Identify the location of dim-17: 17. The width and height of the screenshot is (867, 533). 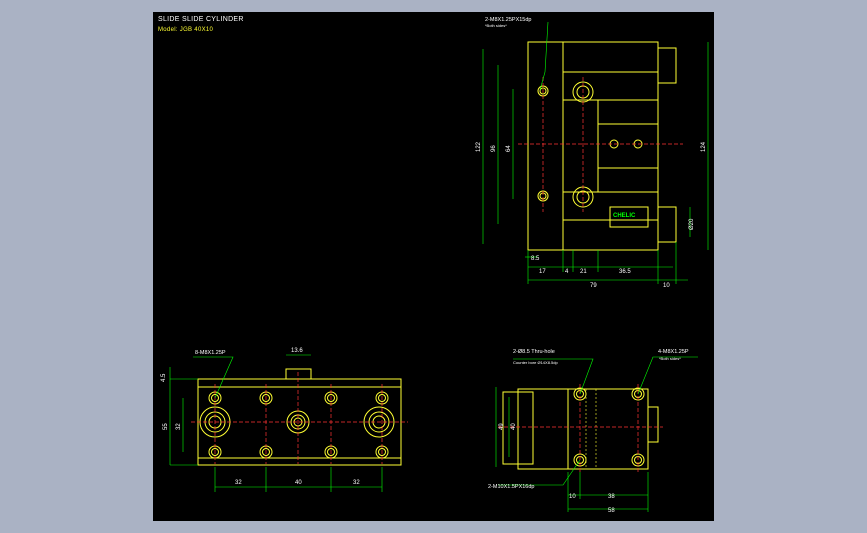
(542, 272).